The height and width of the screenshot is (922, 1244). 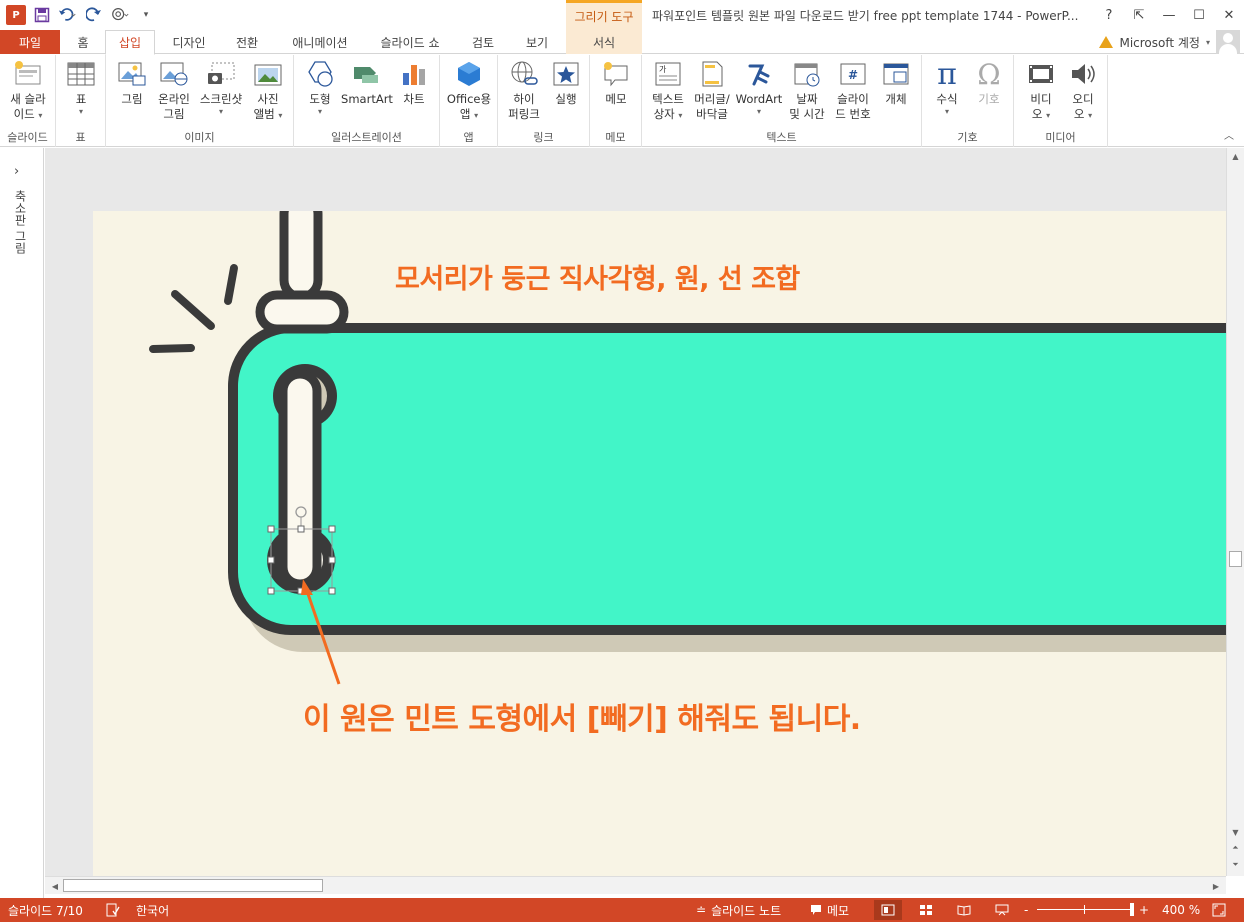 I want to click on audio-button: 오디 오 ▾, so click(x=1083, y=90).